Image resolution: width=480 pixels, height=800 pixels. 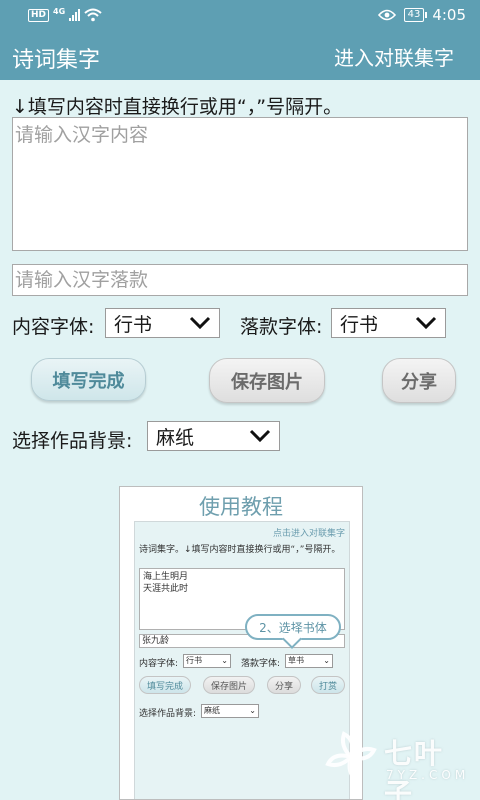 I want to click on signature-font-select: 行书, so click(x=388, y=323).